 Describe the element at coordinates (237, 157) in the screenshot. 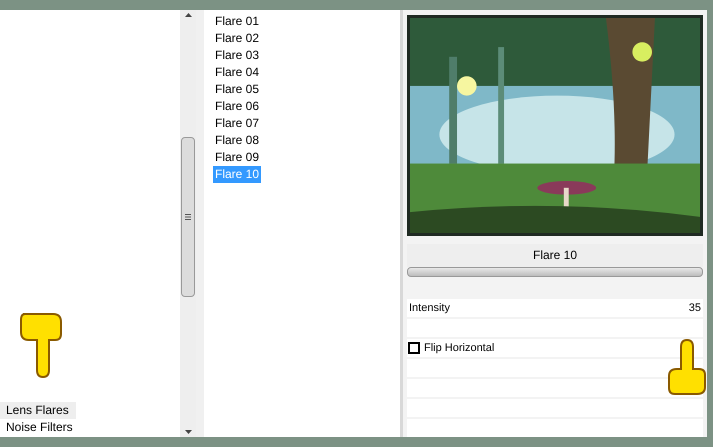

I see `effect-item: Flare 09` at that location.